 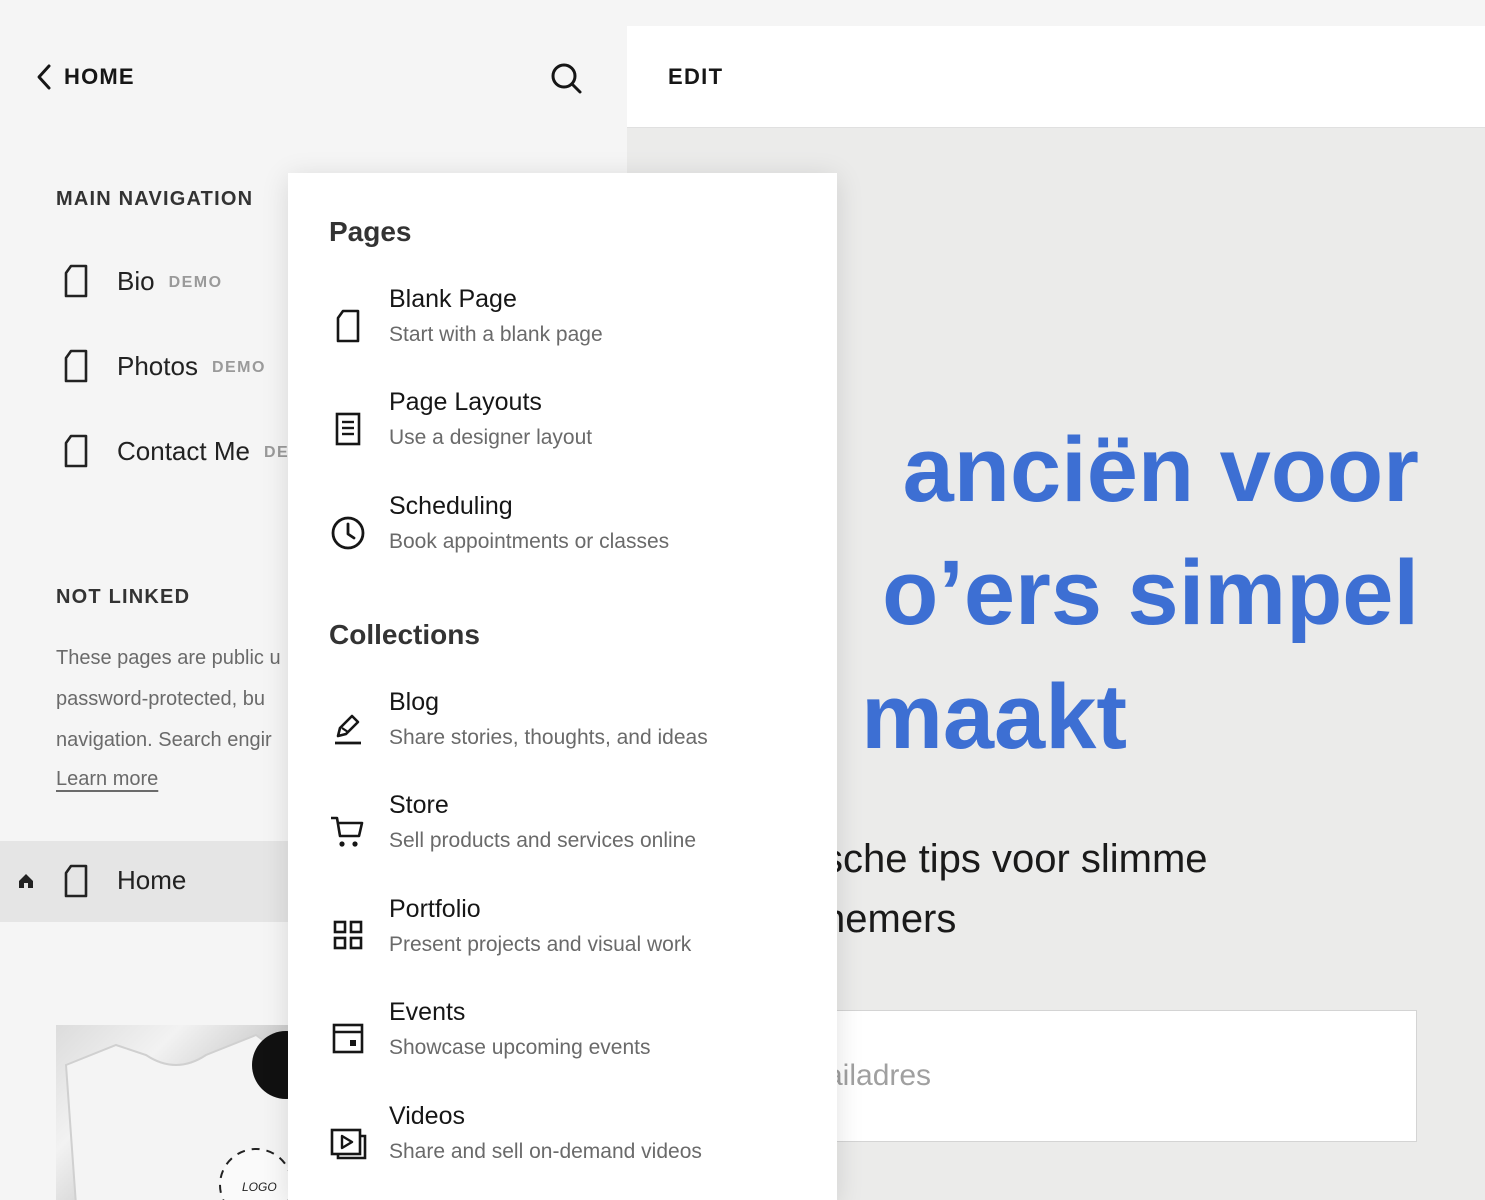 What do you see at coordinates (414, 702) in the screenshot?
I see `menu-item-title: Blog` at bounding box center [414, 702].